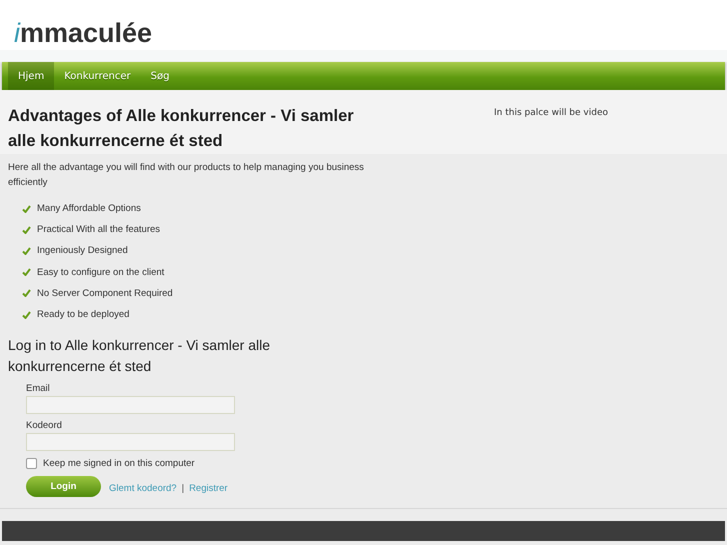 The width and height of the screenshot is (727, 545). I want to click on field-label: Kodeord, so click(44, 426).